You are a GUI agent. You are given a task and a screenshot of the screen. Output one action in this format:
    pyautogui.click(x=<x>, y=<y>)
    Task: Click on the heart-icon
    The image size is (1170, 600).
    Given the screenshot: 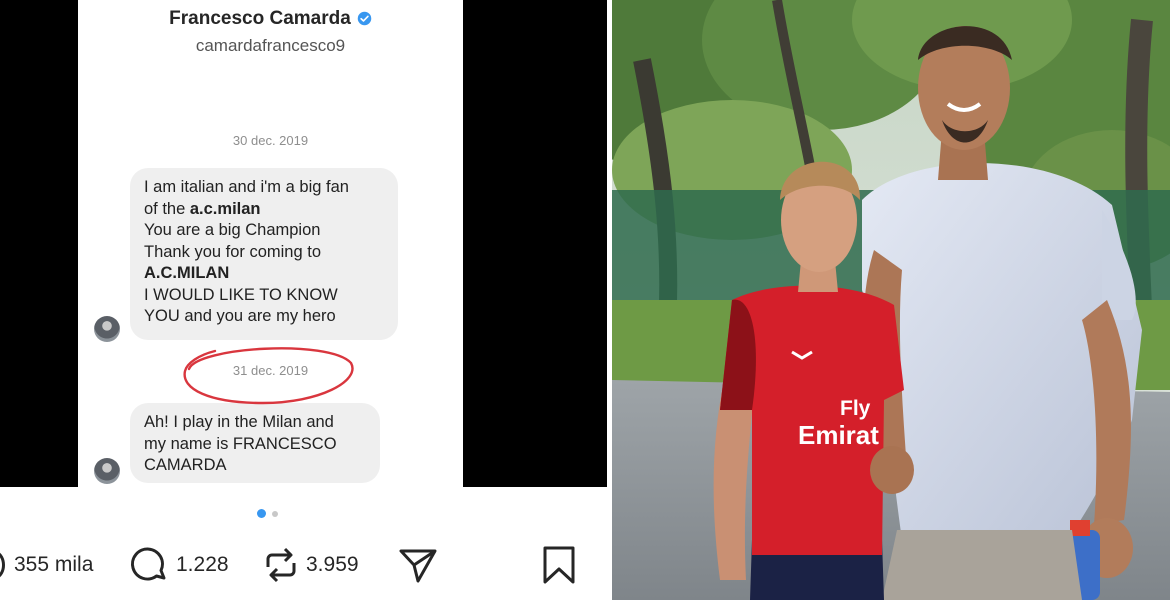 What is the action you would take?
    pyautogui.click(x=2, y=565)
    